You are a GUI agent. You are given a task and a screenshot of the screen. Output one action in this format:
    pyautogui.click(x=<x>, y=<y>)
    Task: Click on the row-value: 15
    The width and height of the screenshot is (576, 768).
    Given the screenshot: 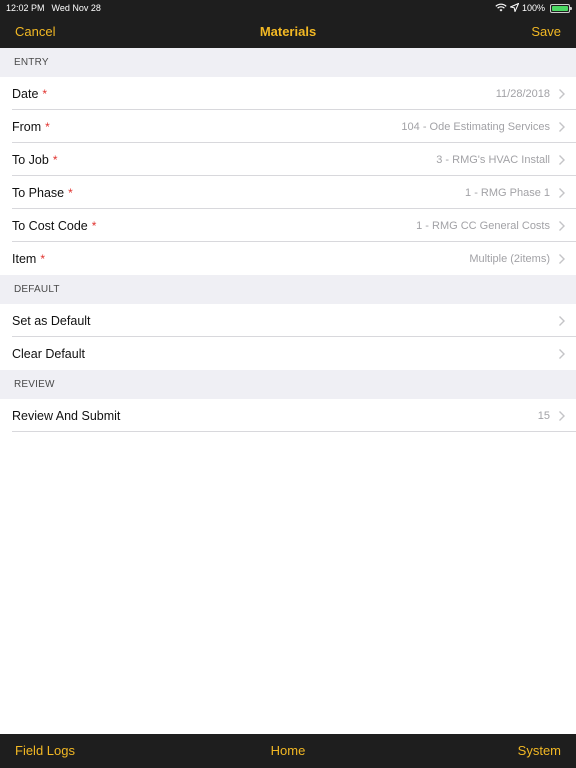 What is the action you would take?
    pyautogui.click(x=543, y=415)
    